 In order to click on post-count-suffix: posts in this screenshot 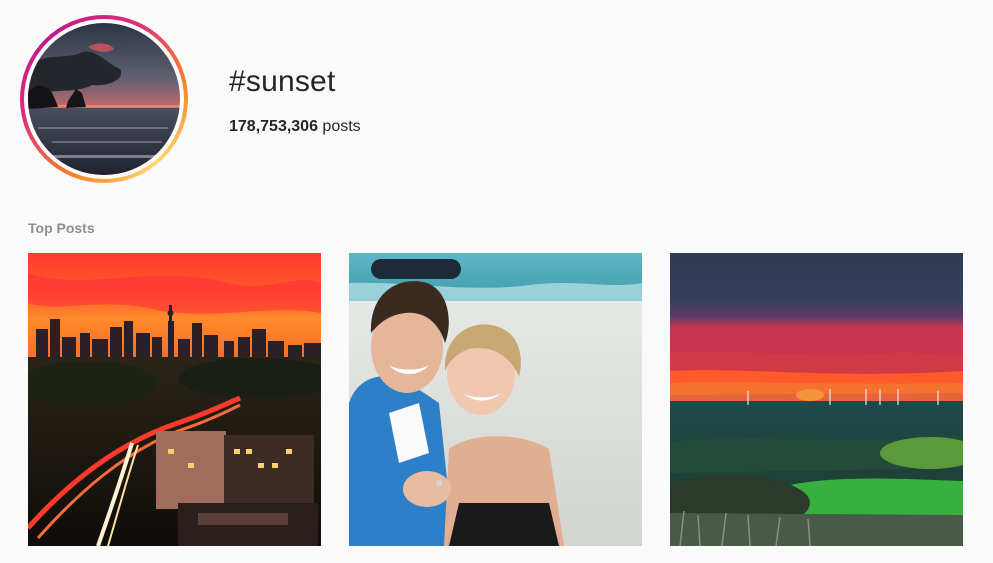, I will do `click(339, 126)`.